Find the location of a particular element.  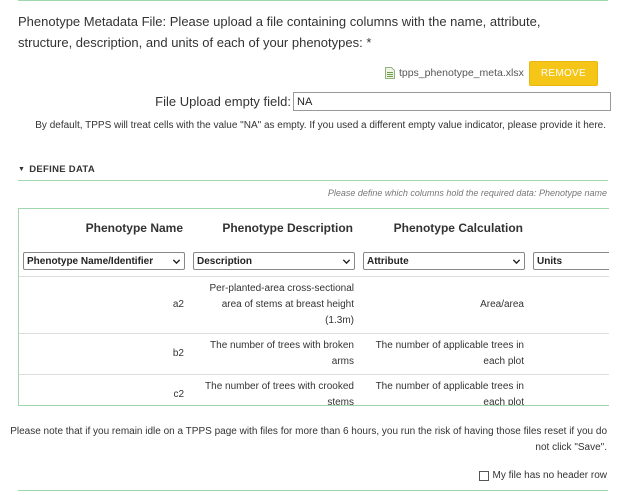

empty-field-label: File Upload empty field: is located at coordinates (223, 101).